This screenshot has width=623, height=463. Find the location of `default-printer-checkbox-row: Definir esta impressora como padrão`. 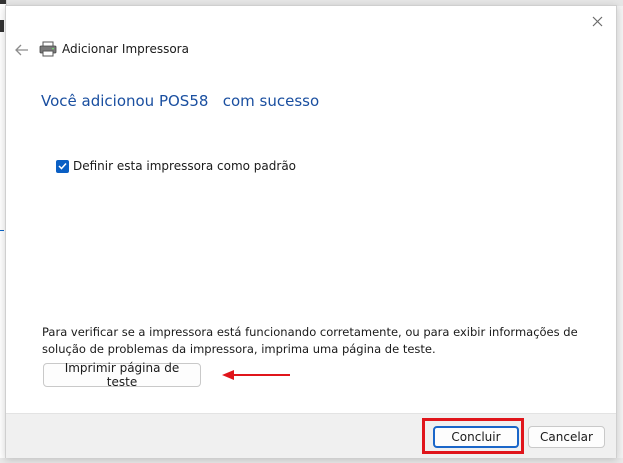

default-printer-checkbox-row: Definir esta impressora como padrão is located at coordinates (176, 166).